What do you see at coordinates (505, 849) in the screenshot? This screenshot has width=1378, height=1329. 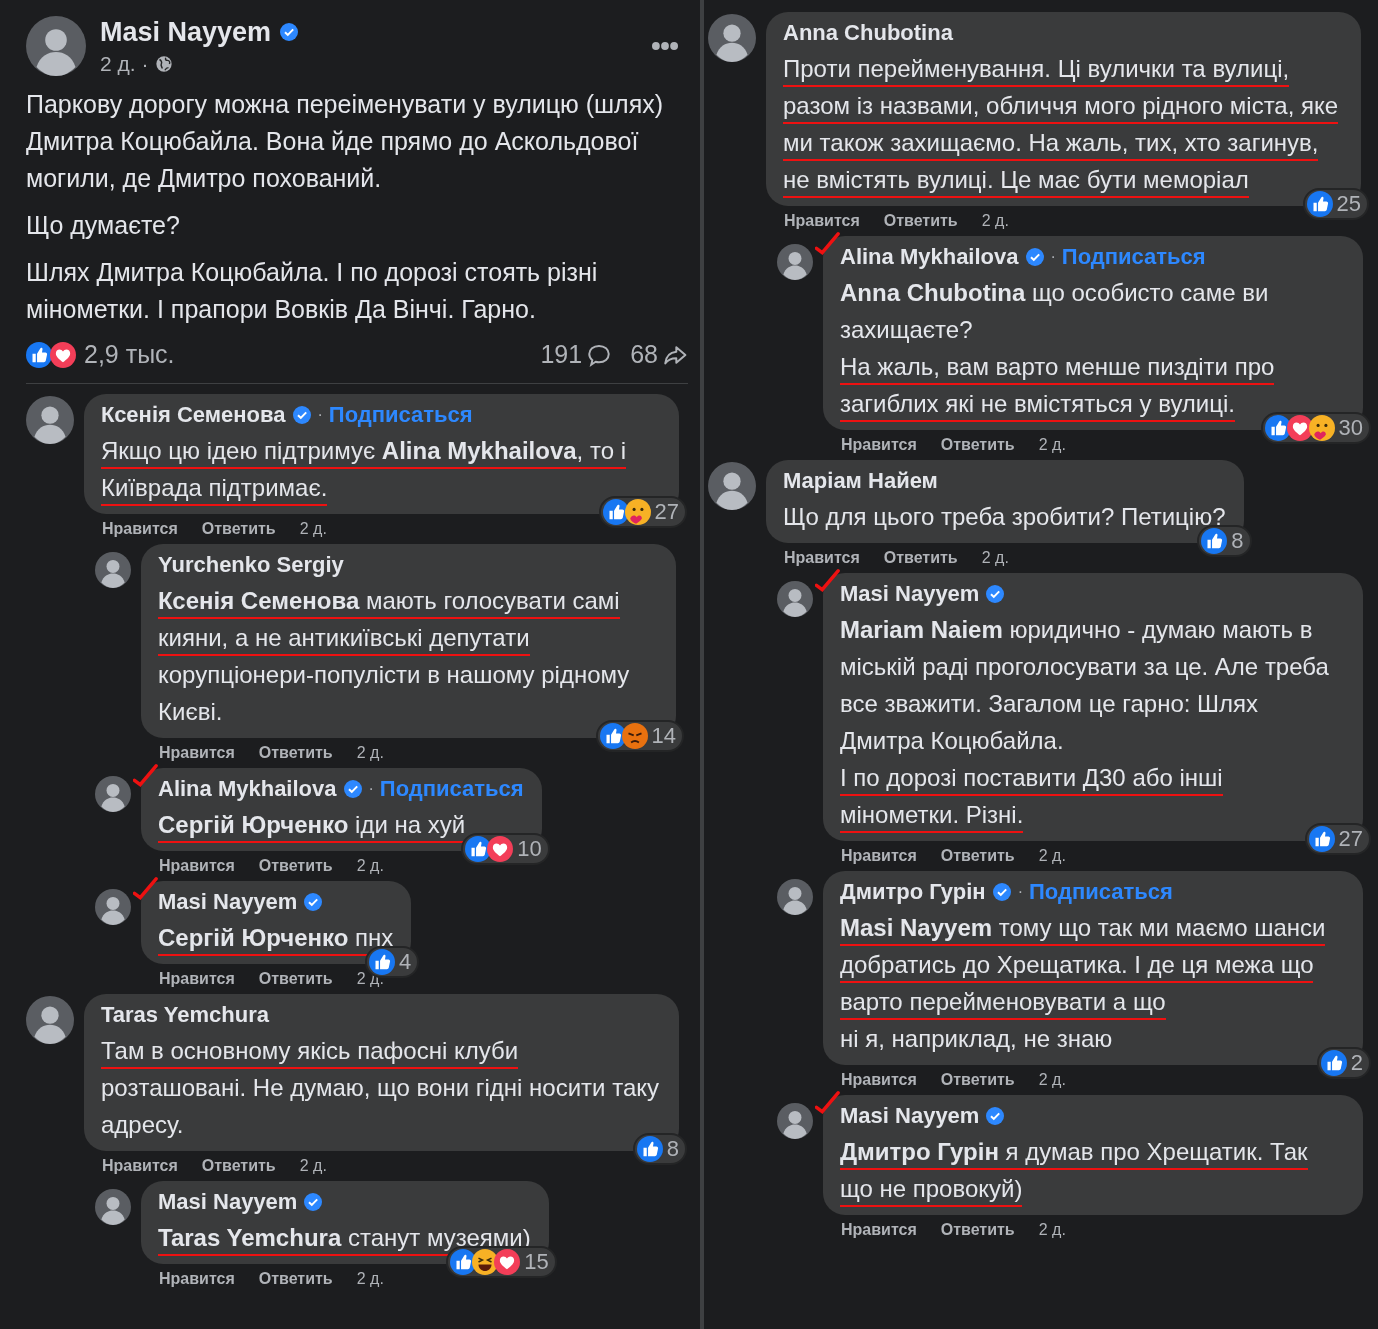 I see `reaction-pill: 10` at bounding box center [505, 849].